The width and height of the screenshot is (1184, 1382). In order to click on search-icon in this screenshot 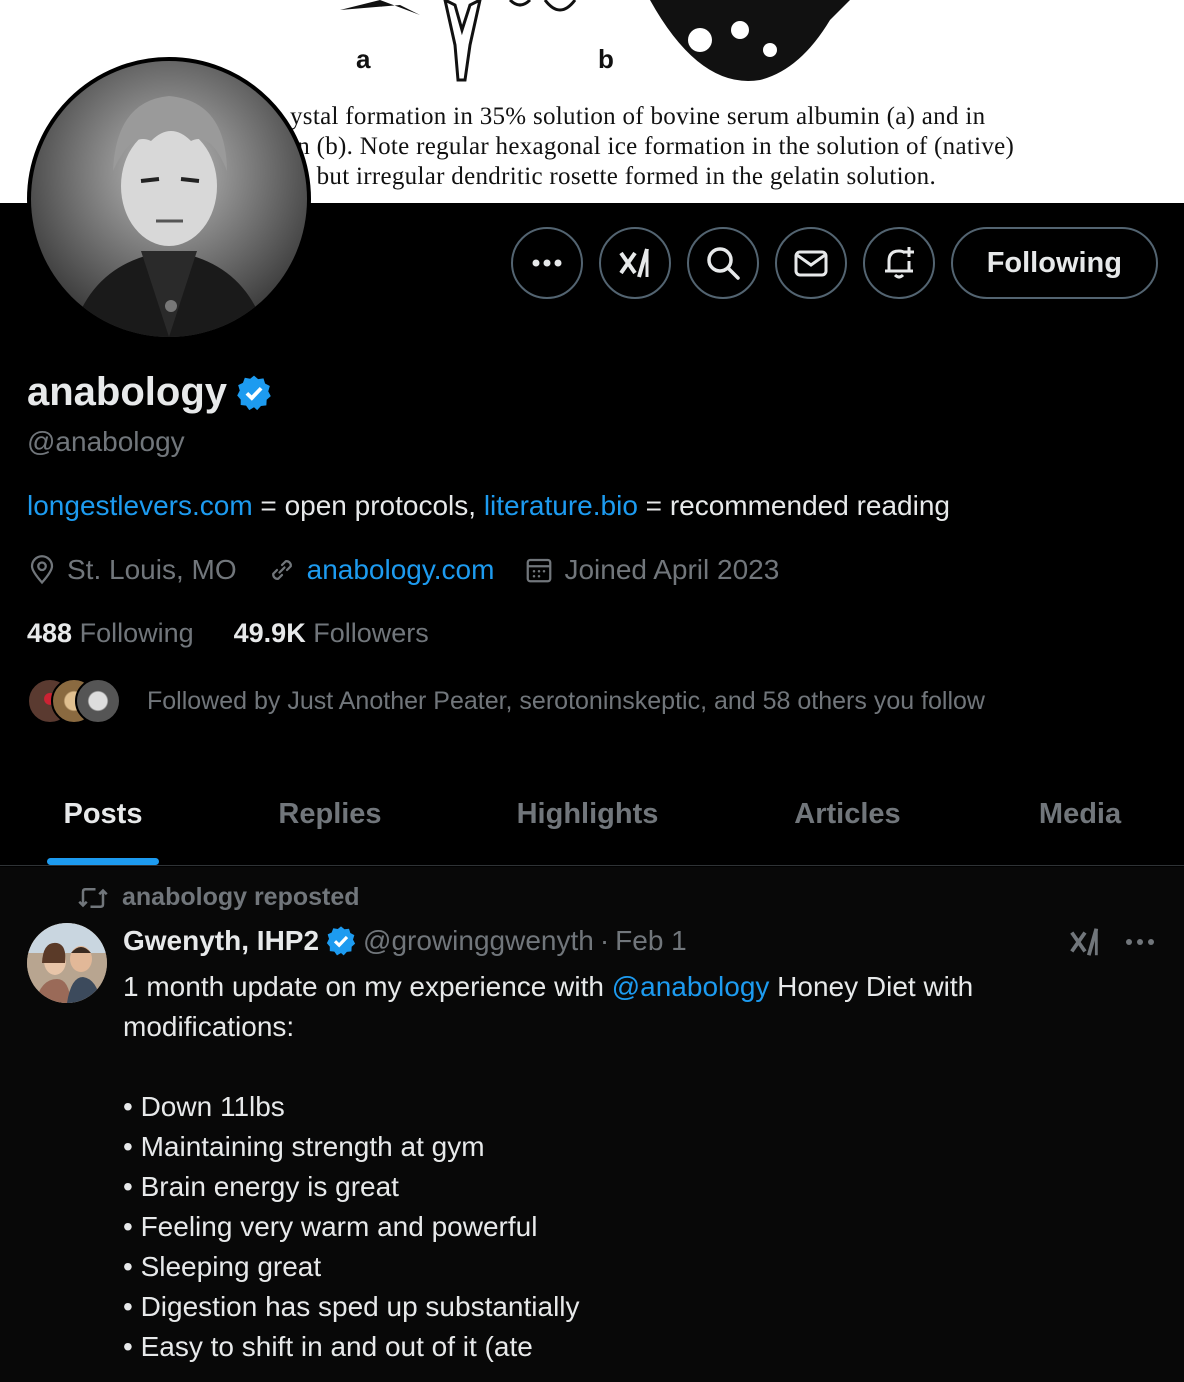, I will do `click(723, 263)`.